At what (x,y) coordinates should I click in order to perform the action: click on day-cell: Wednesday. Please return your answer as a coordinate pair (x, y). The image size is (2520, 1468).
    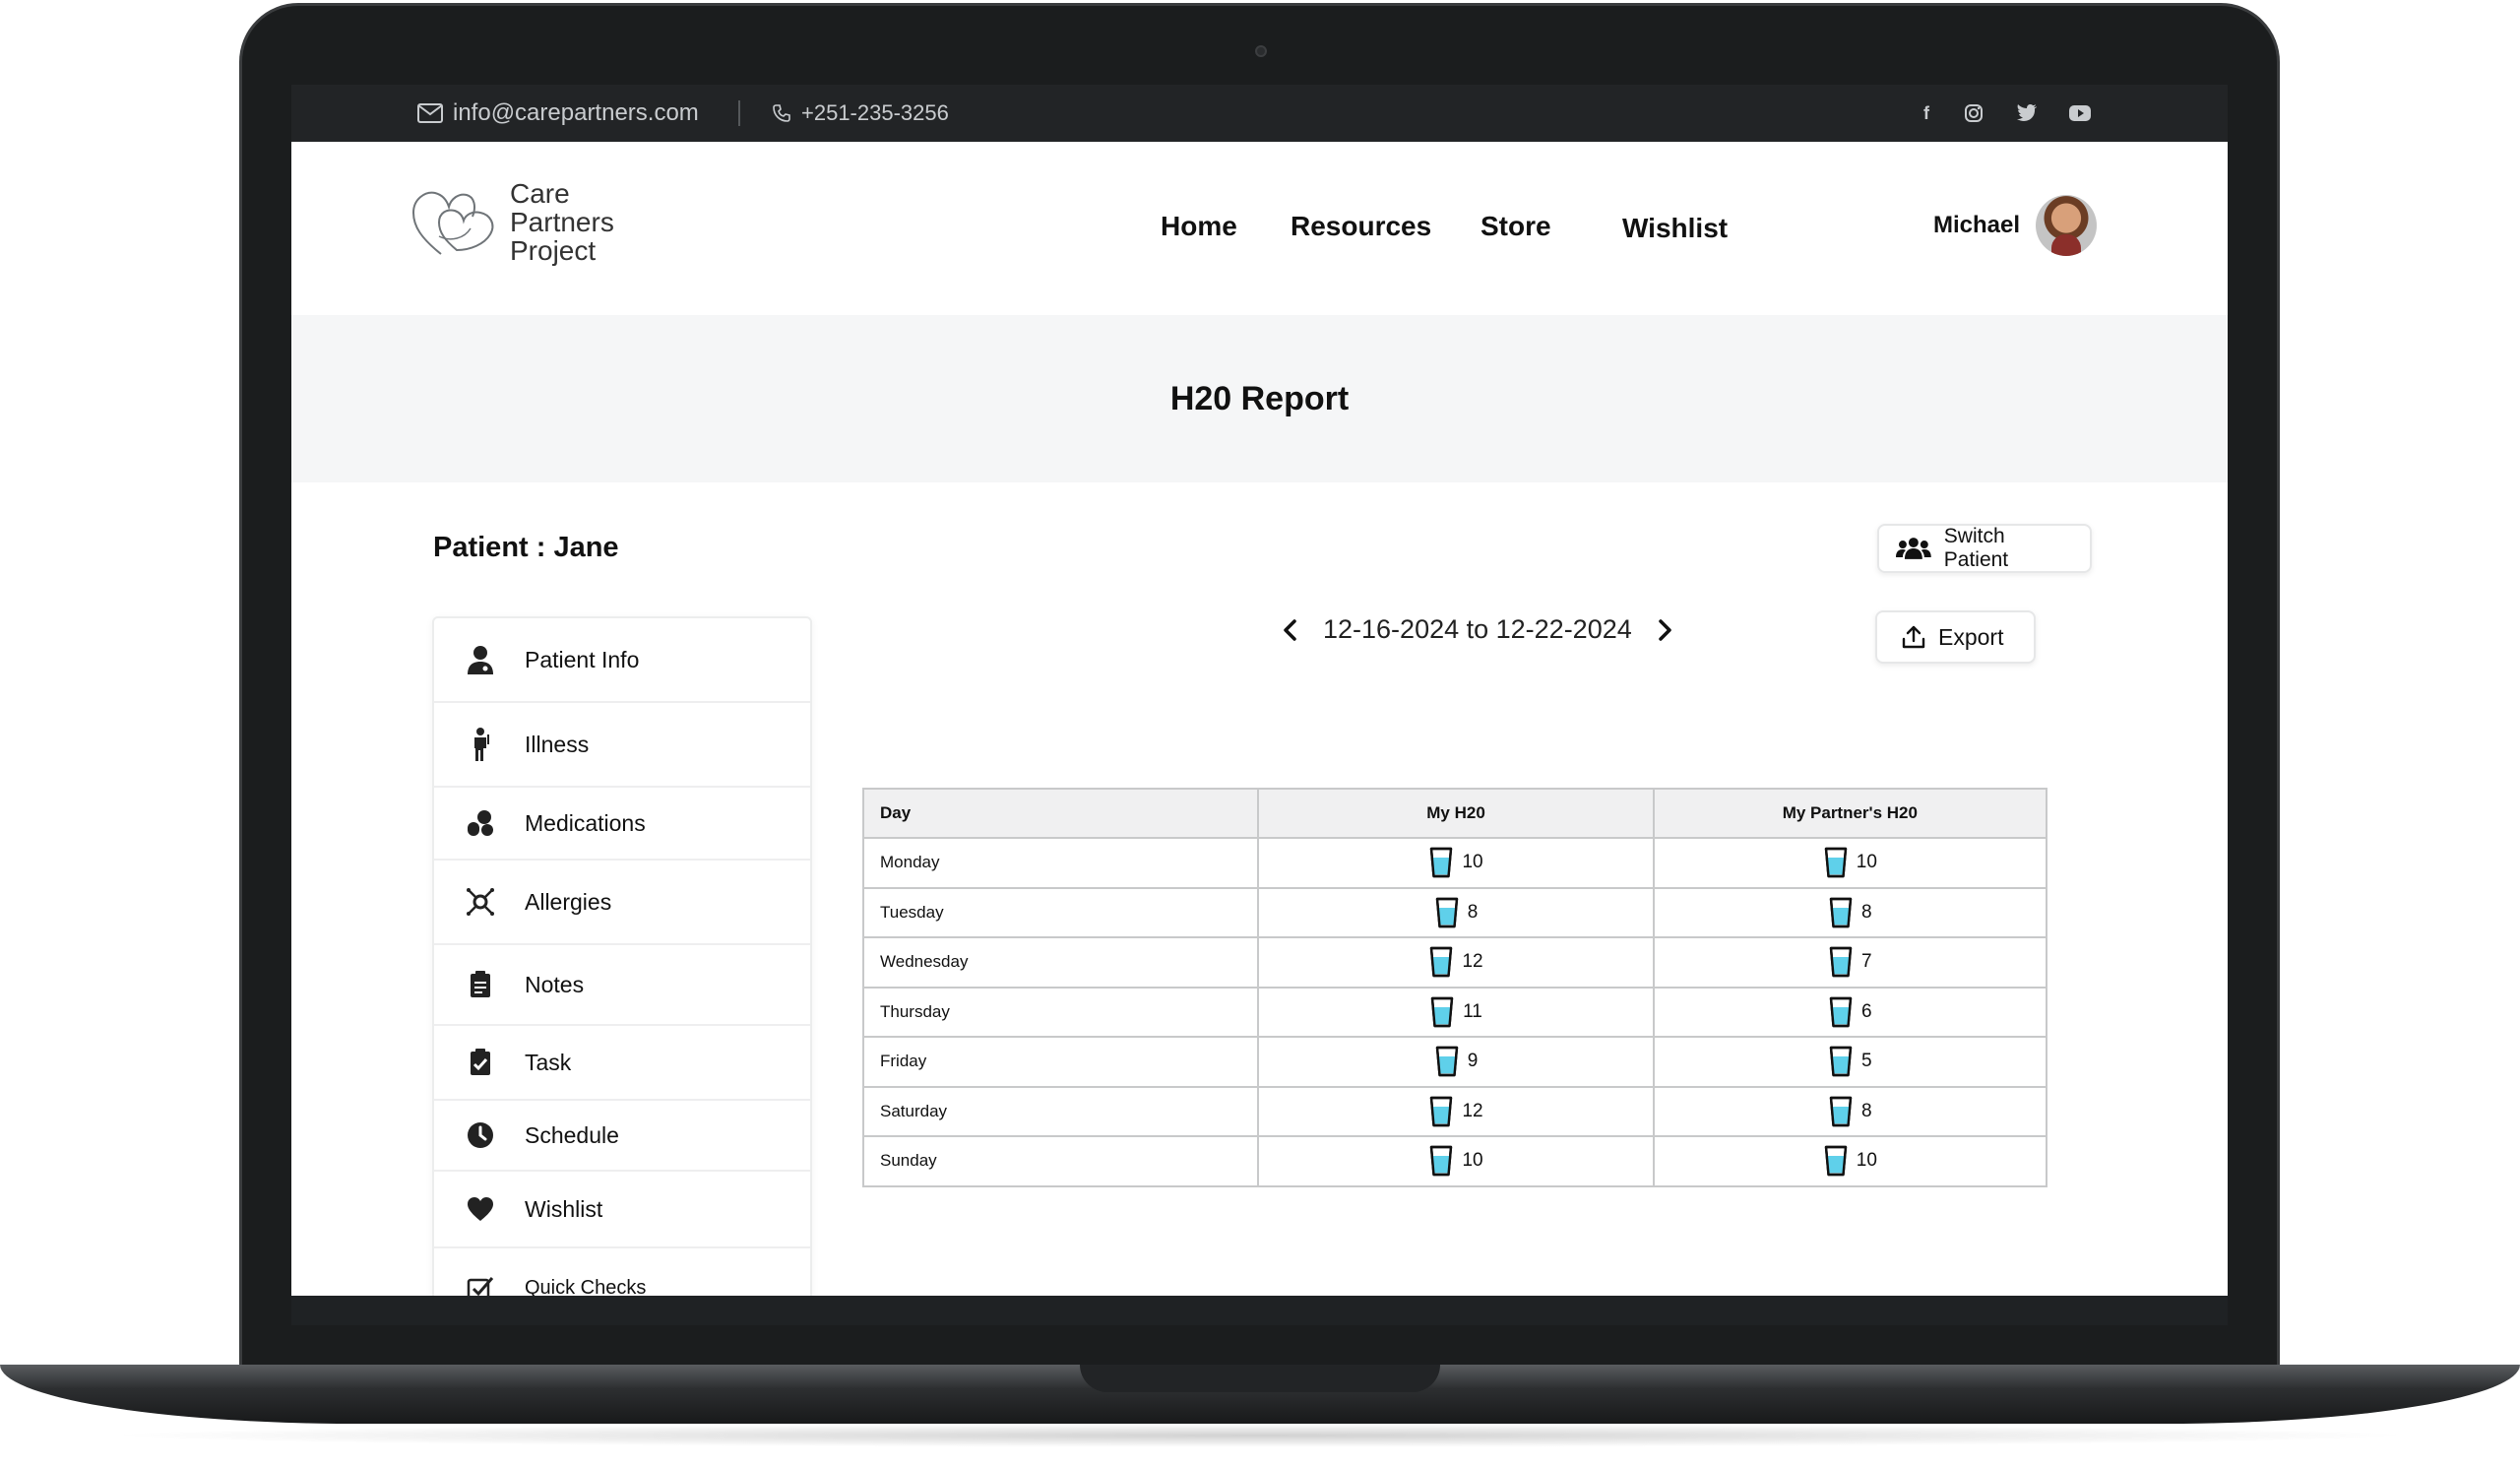
    Looking at the image, I should click on (1060, 963).